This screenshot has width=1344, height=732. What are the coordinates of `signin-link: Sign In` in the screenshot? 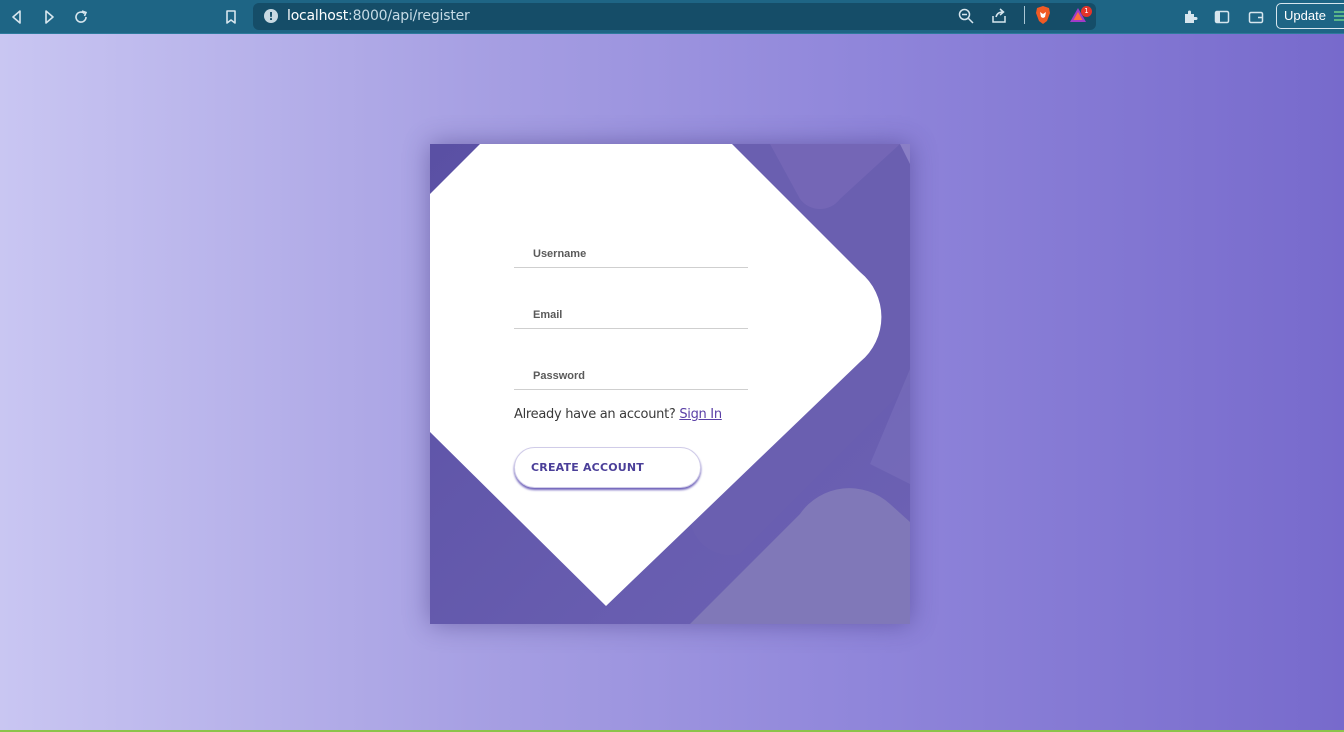 It's located at (700, 414).